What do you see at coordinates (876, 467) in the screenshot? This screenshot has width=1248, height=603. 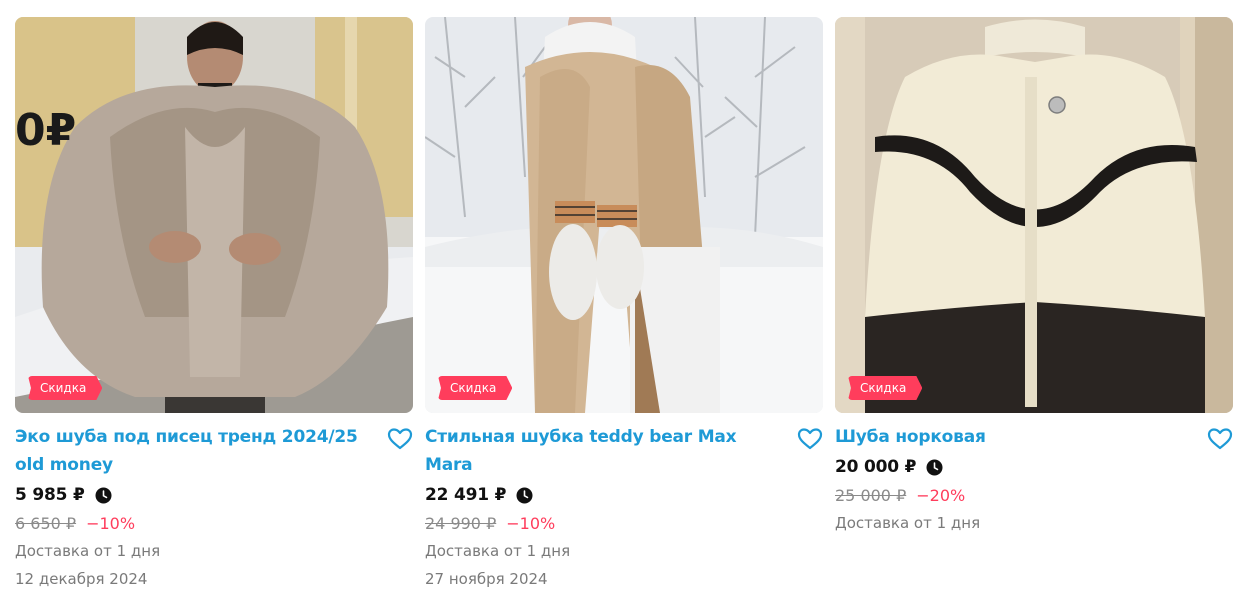 I see `product-price: 20 000 ₽` at bounding box center [876, 467].